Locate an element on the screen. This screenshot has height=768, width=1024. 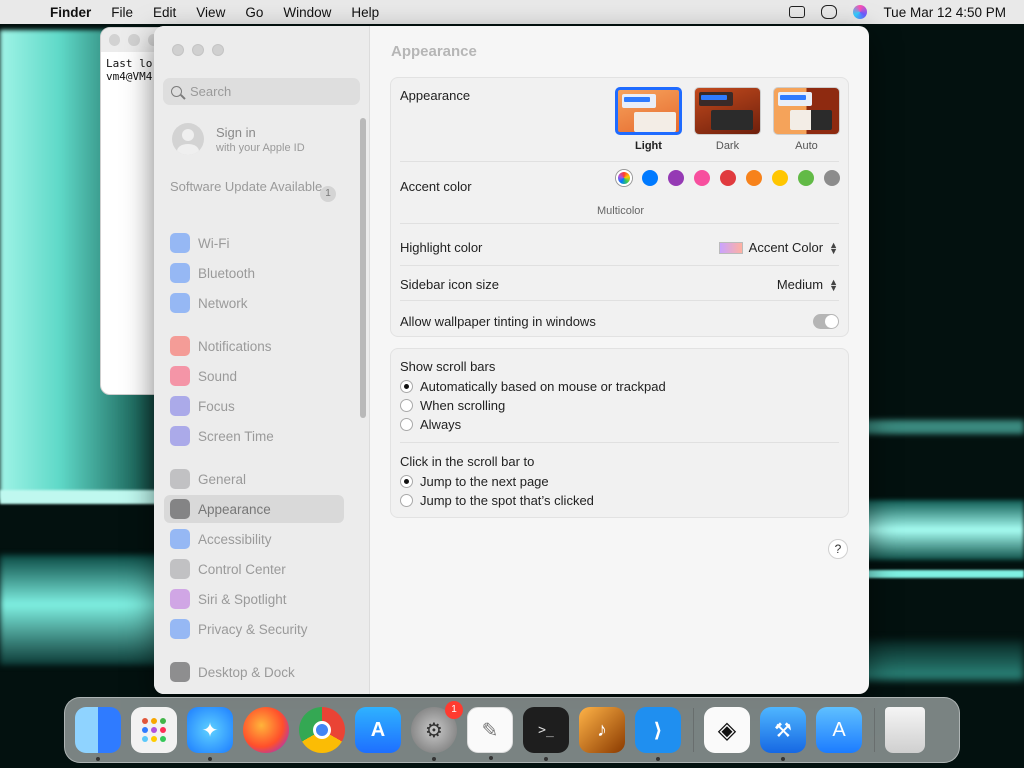
sidebar-item-label: Notifications is located at coordinates (235, 346).